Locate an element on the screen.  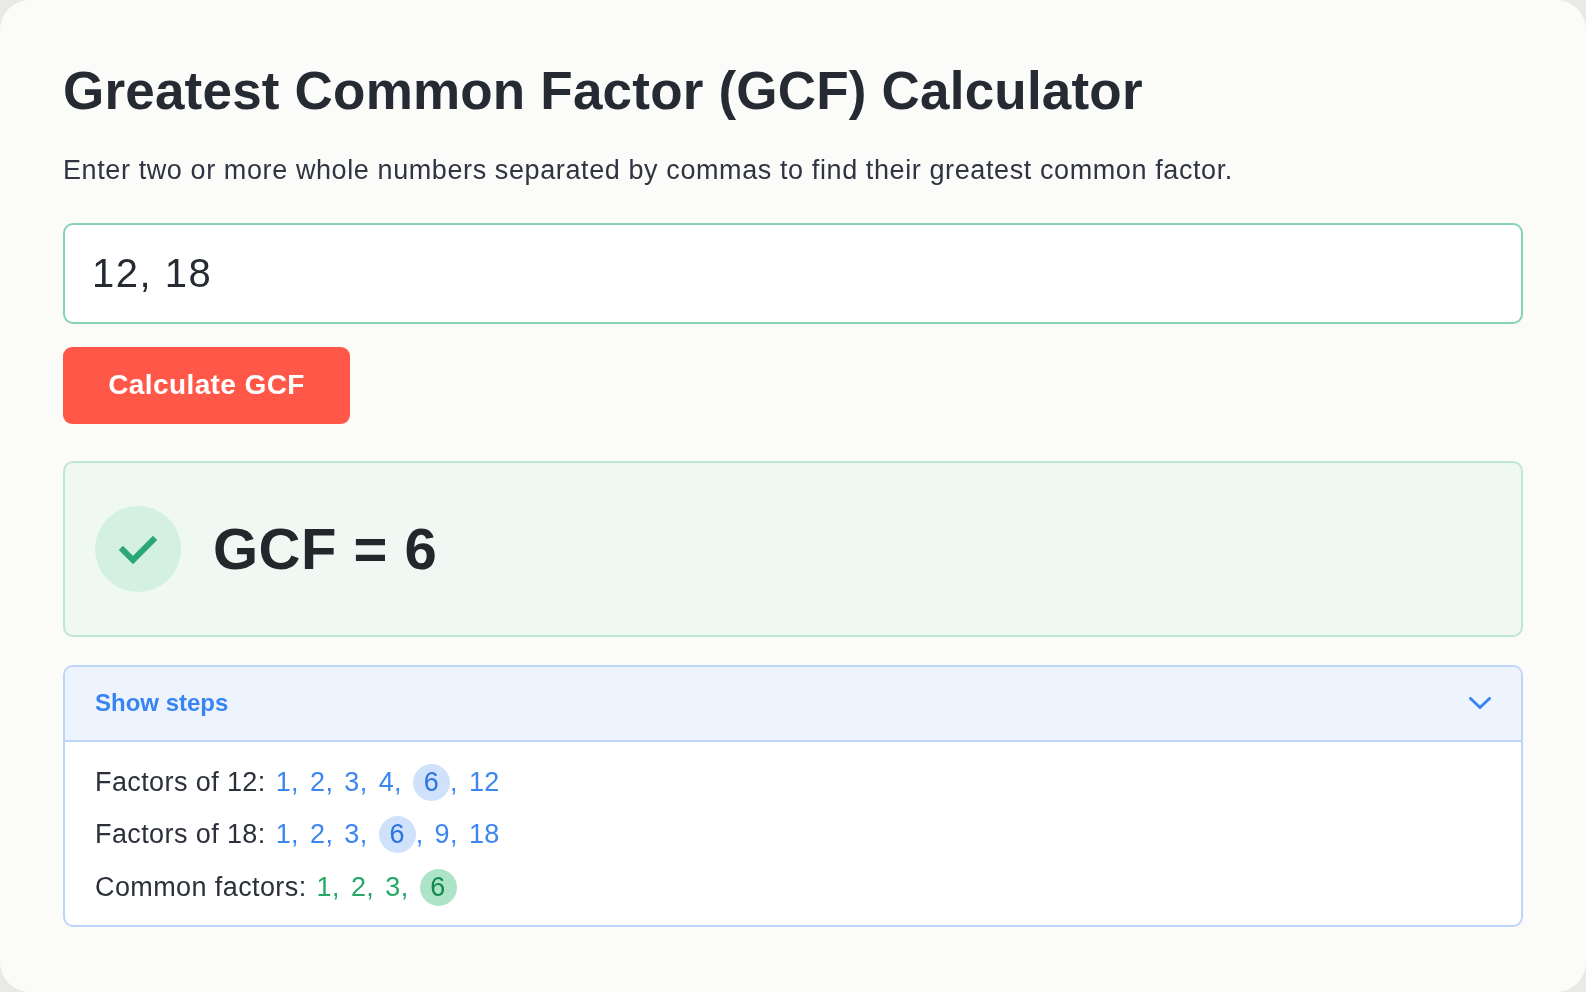
check-icon is located at coordinates (138, 548).